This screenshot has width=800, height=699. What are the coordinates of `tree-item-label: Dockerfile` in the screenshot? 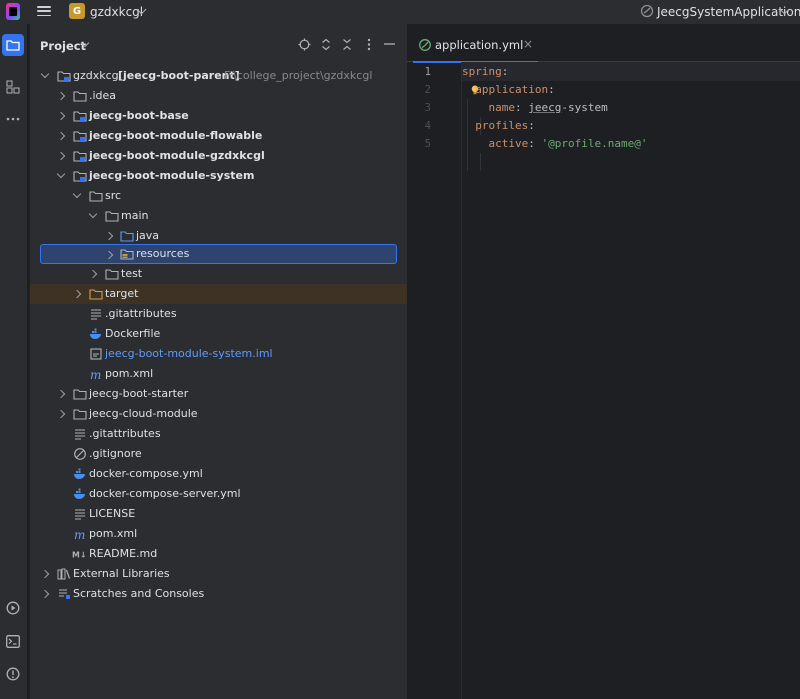 It's located at (133, 333).